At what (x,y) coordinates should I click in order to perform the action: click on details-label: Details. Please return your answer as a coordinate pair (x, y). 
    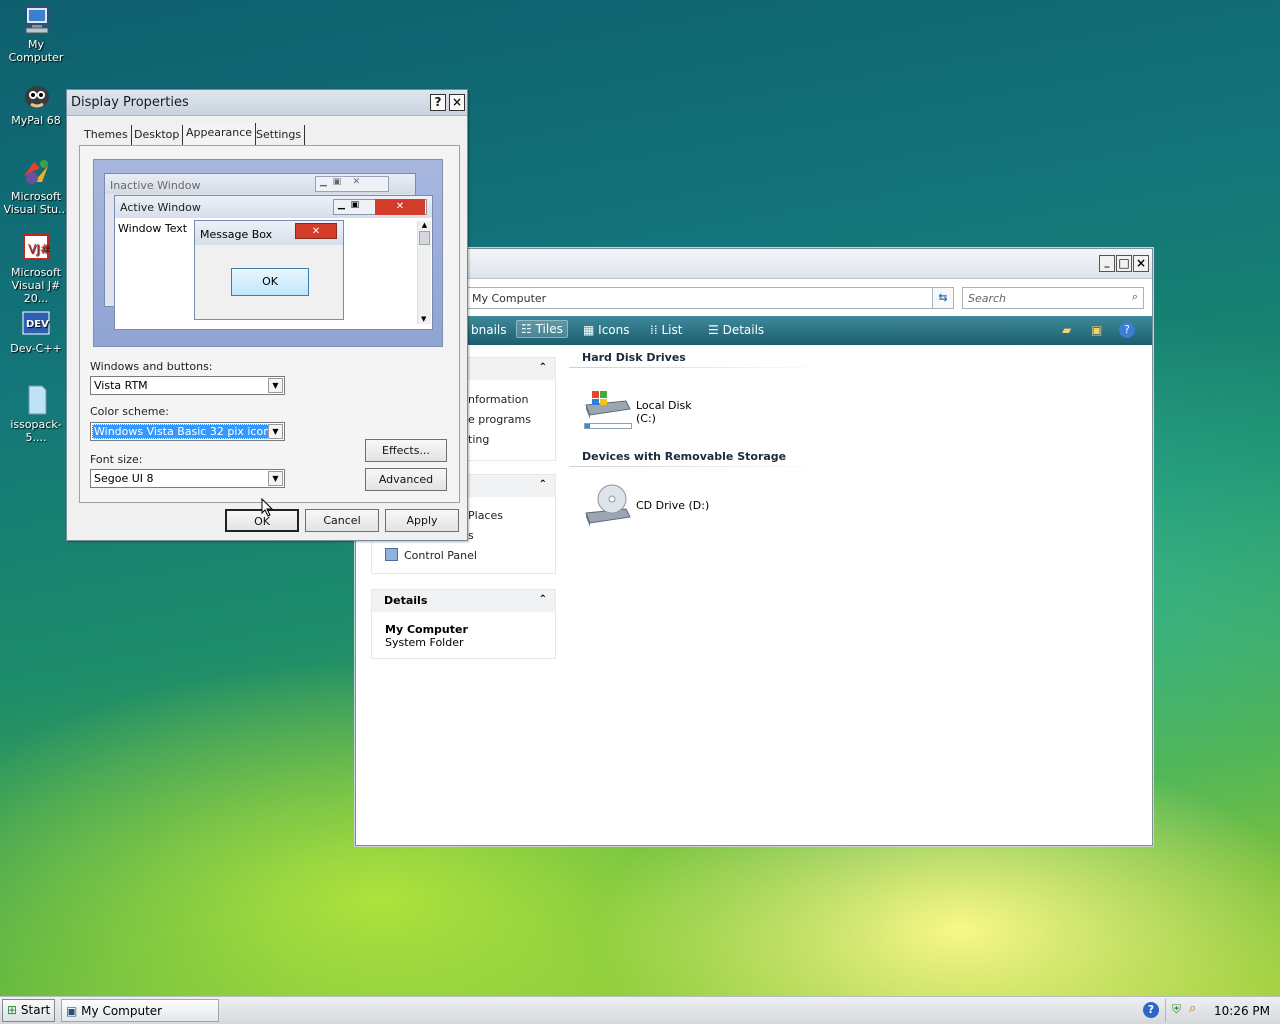
    Looking at the image, I should click on (743, 330).